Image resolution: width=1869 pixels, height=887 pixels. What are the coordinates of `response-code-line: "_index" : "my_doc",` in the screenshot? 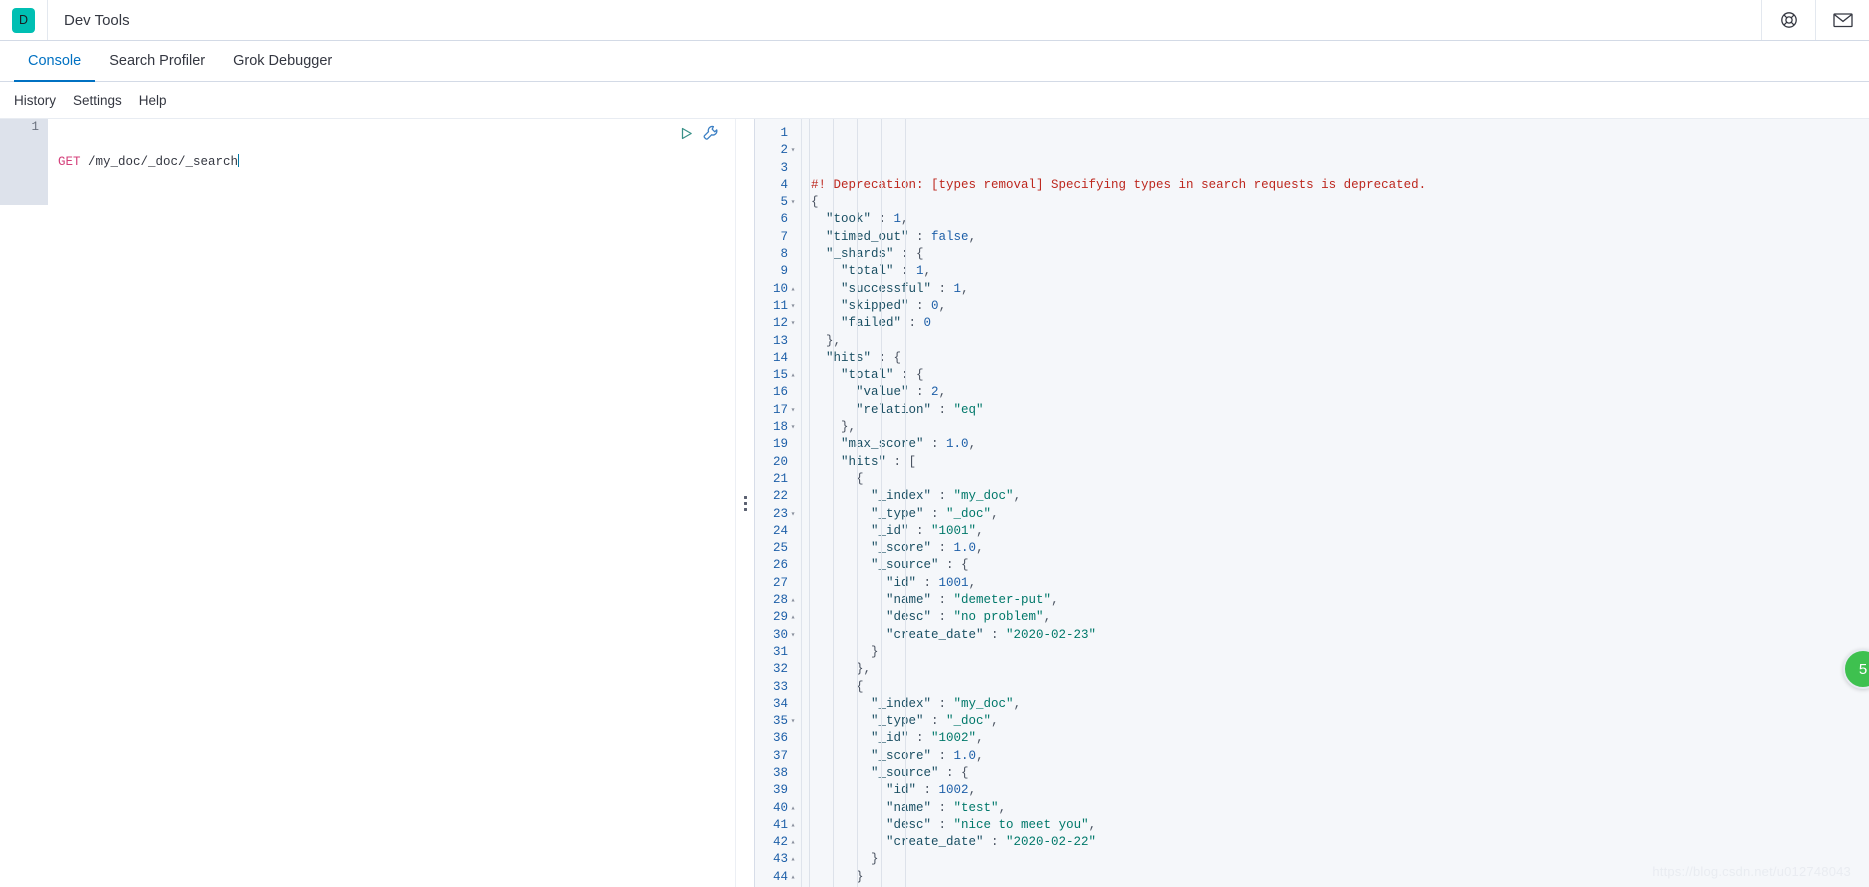 It's located at (1340, 704).